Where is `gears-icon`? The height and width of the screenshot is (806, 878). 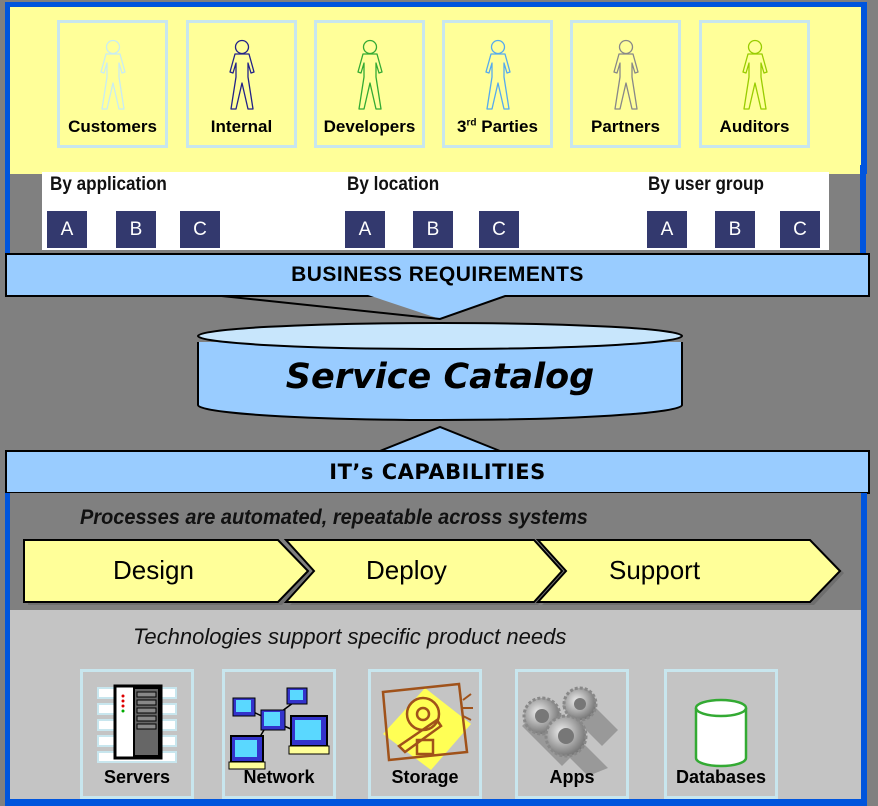 gears-icon is located at coordinates (570, 731).